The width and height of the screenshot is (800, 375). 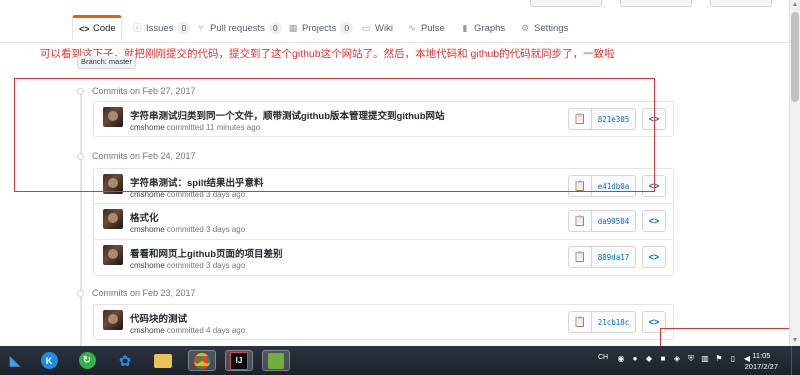 What do you see at coordinates (137, 28) in the screenshot?
I see `issue-icon: ⓘ` at bounding box center [137, 28].